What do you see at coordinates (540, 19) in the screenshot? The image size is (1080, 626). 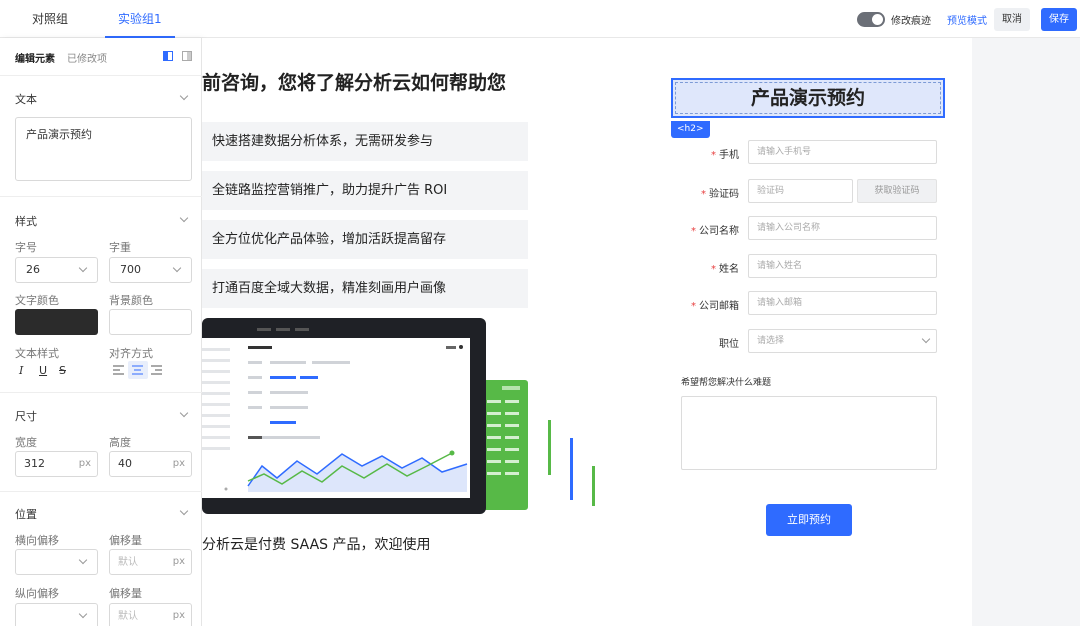 I see `top-bar: 对照组 实验组1 修改痕迹 预览模式 取消 保存` at bounding box center [540, 19].